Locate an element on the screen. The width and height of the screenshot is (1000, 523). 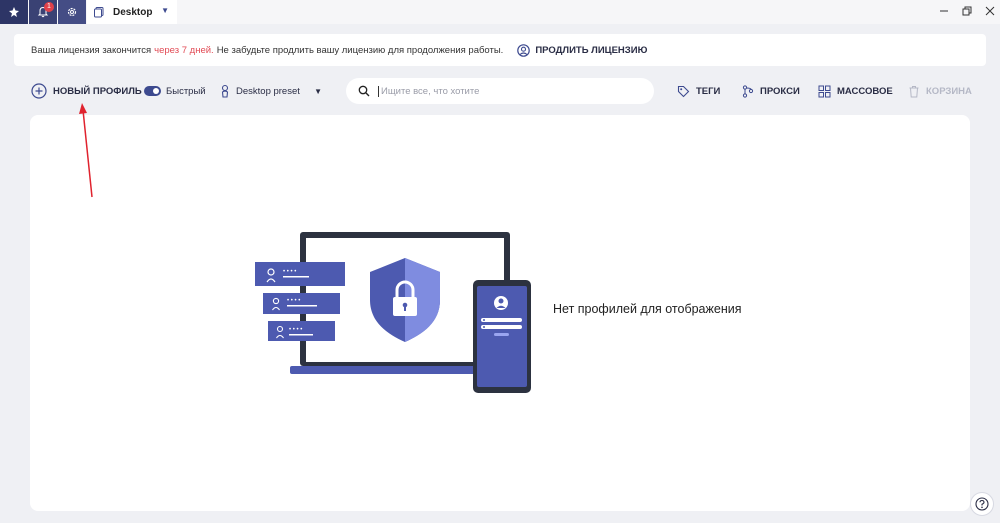
search-input is located at coordinates (508, 91).